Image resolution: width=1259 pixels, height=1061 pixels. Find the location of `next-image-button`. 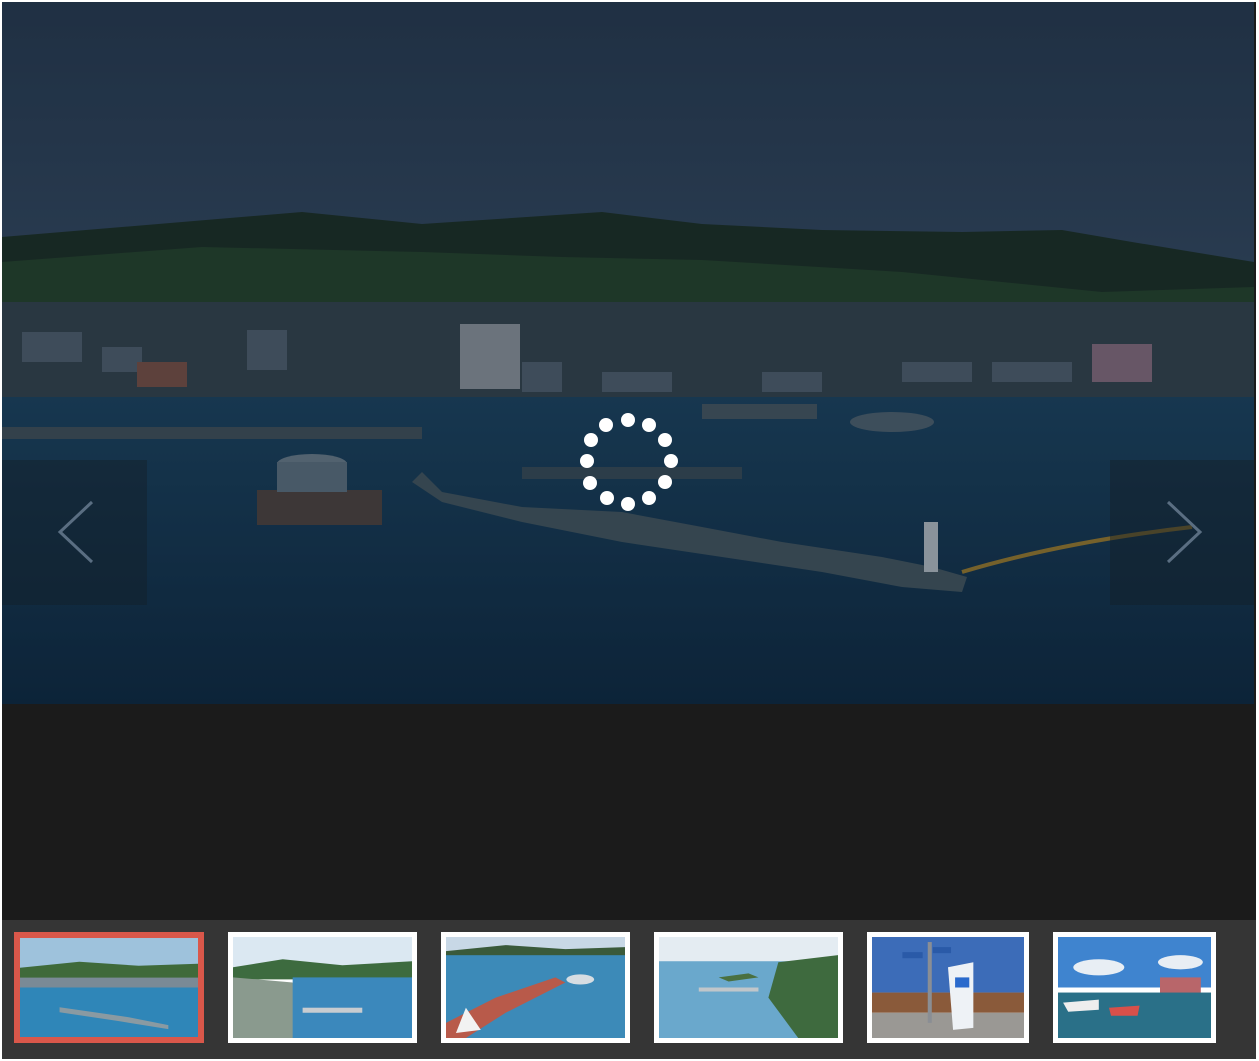

next-image-button is located at coordinates (1182, 532).